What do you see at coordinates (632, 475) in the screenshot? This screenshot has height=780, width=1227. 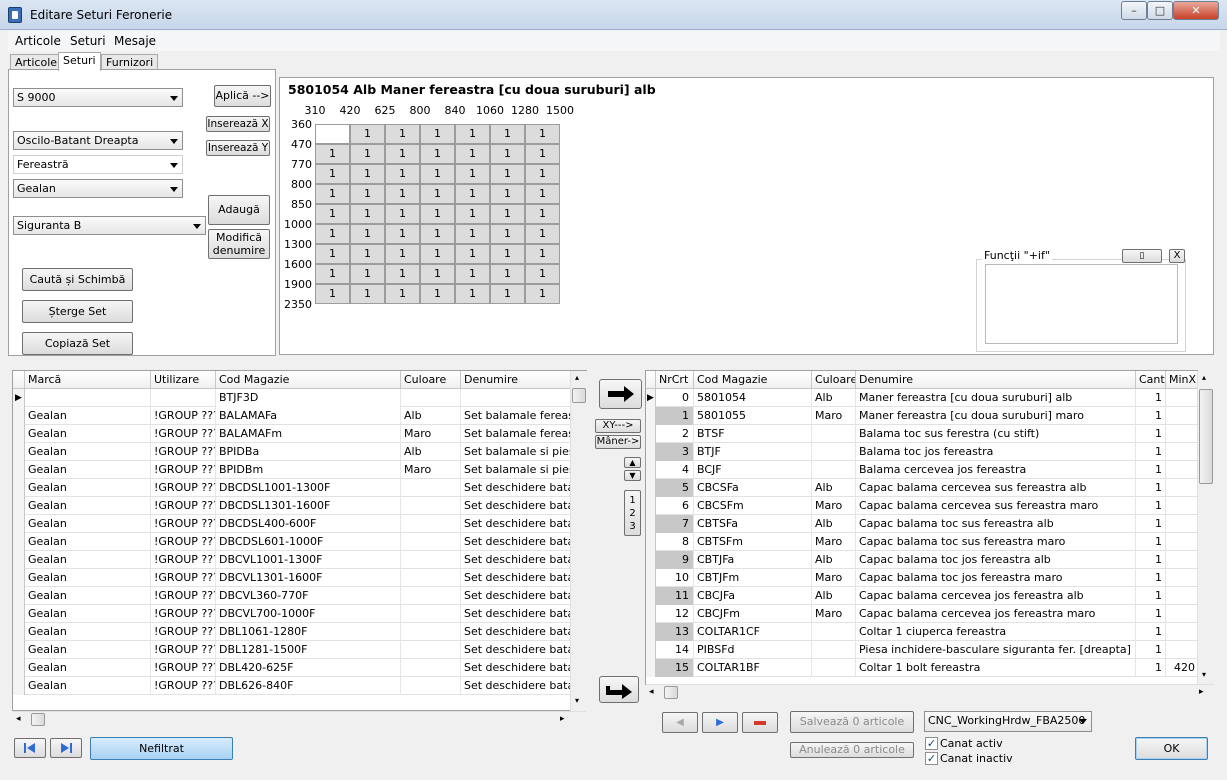 I see `move-down-button: ▼` at bounding box center [632, 475].